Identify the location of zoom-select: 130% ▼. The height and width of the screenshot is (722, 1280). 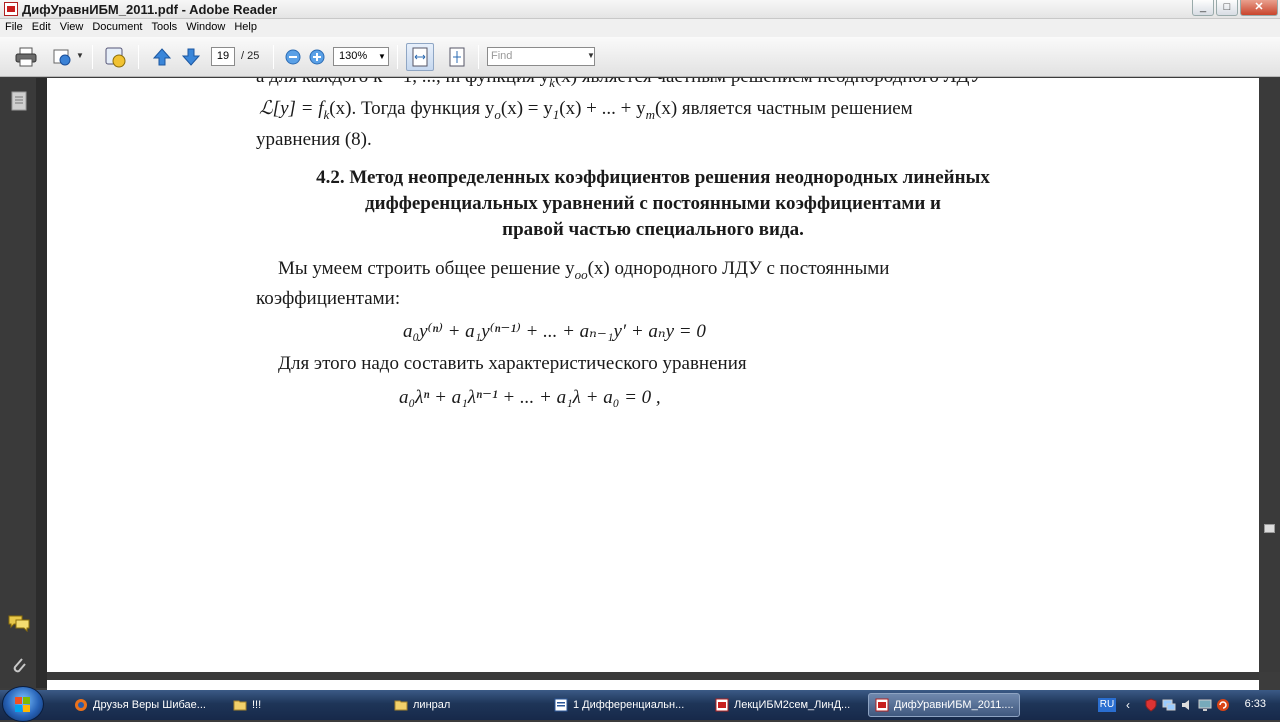
(361, 56).